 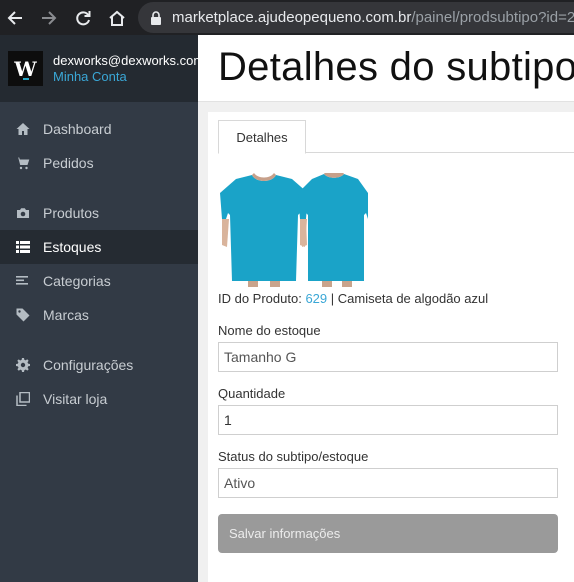 I want to click on cart-icon, so click(x=23, y=163).